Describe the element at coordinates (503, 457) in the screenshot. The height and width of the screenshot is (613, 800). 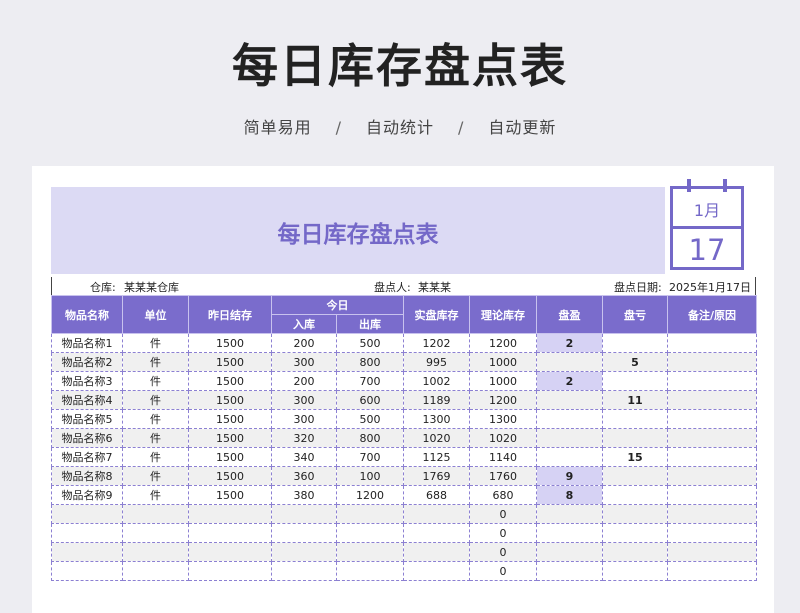
I see `cell-theory: 1140` at that location.